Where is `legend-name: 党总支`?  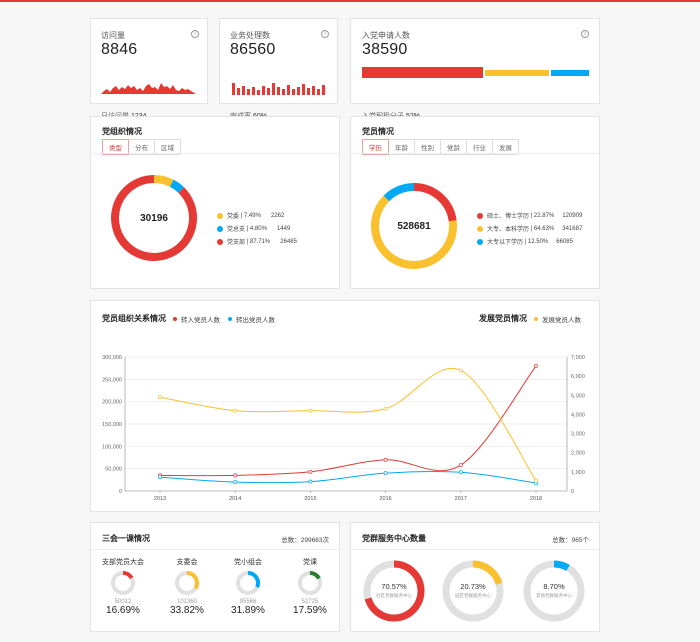 legend-name: 党总支 is located at coordinates (236, 230).